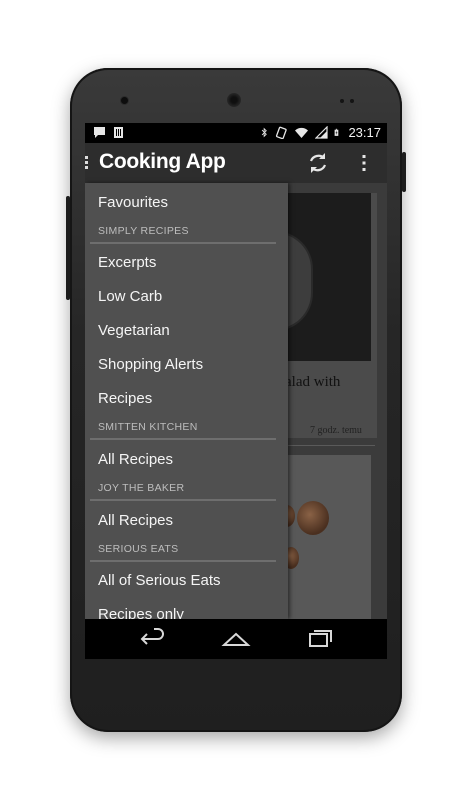  Describe the element at coordinates (313, 518) in the screenshot. I see `walnut-image` at that location.